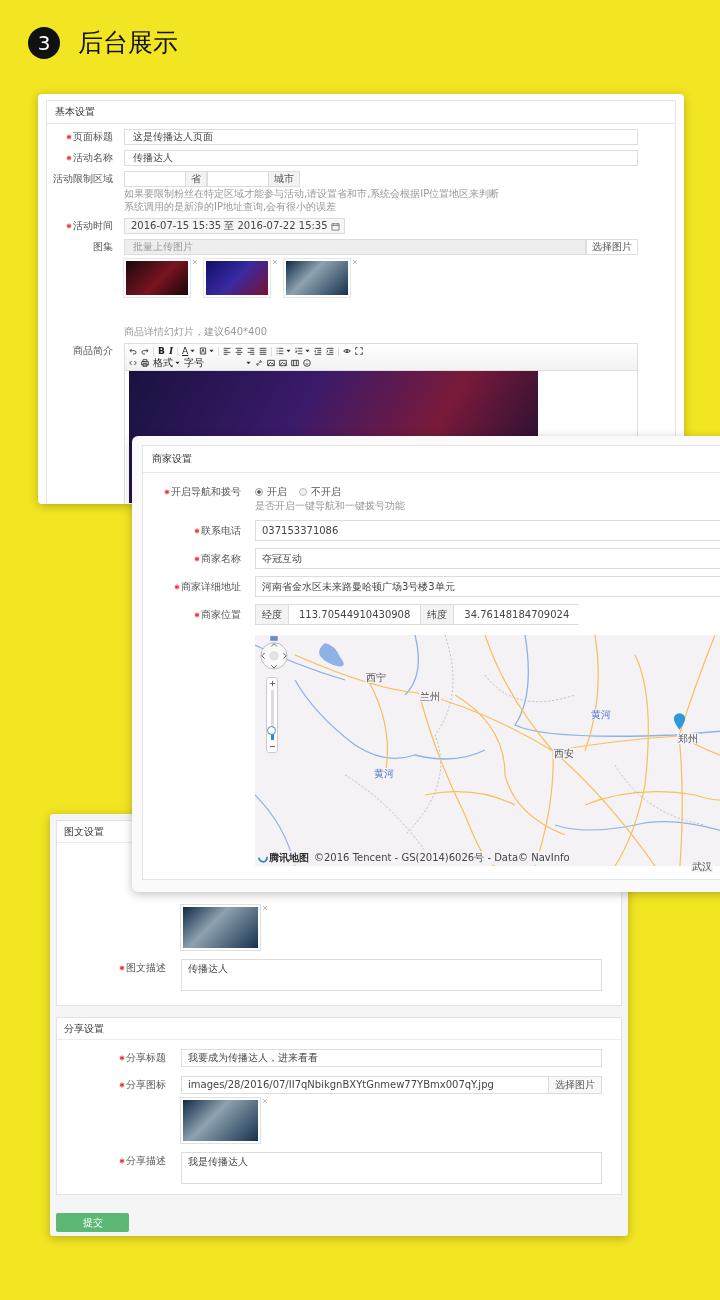 This screenshot has width=720, height=1300. I want to click on field-label: 商家详细地址, so click(211, 586).